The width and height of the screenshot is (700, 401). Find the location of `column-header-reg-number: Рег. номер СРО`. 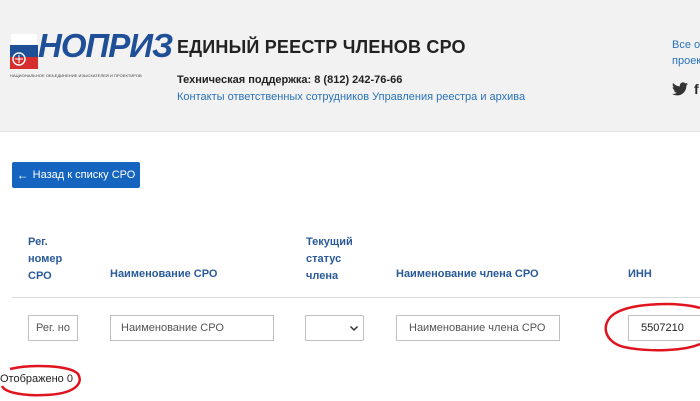

column-header-reg-number: Рег. номер СРО is located at coordinates (45, 259).